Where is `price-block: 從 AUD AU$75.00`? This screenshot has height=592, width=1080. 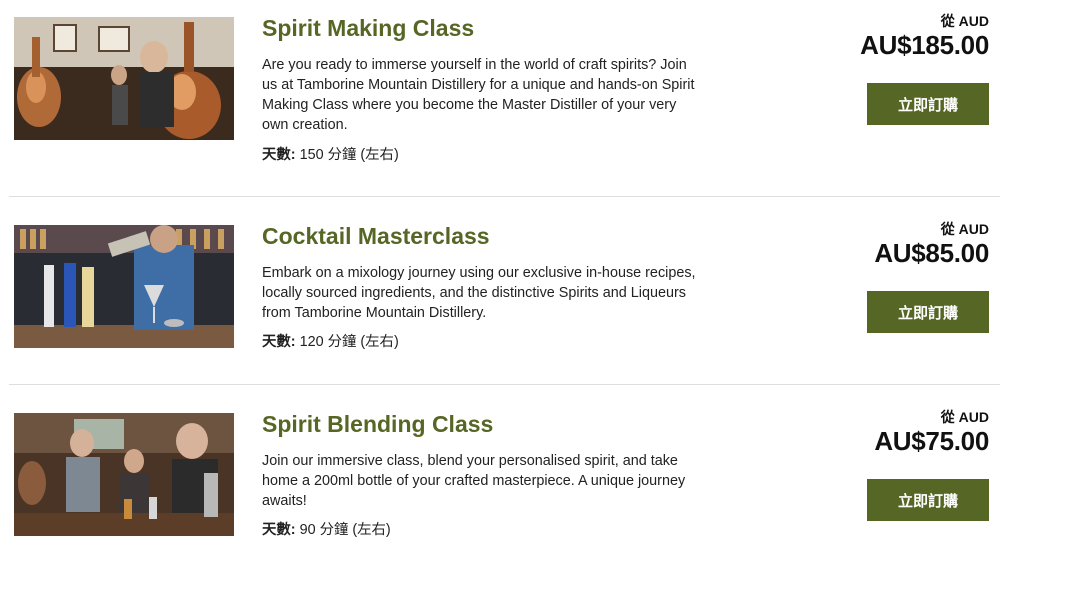 price-block: 從 AUD AU$75.00 is located at coordinates (931, 433).